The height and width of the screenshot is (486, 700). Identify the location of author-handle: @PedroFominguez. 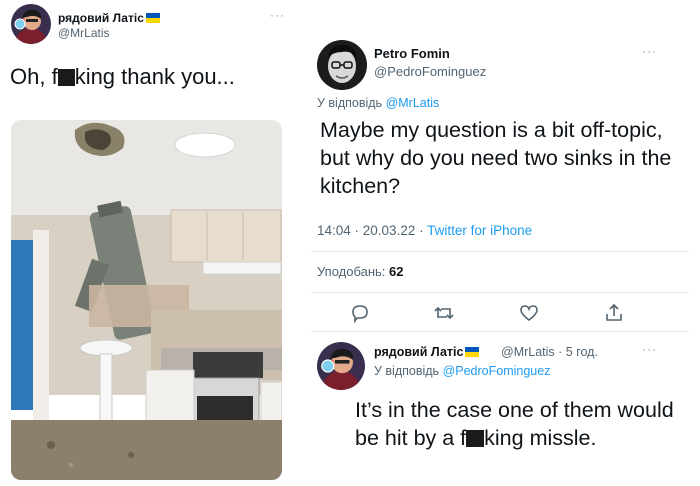
(430, 71).